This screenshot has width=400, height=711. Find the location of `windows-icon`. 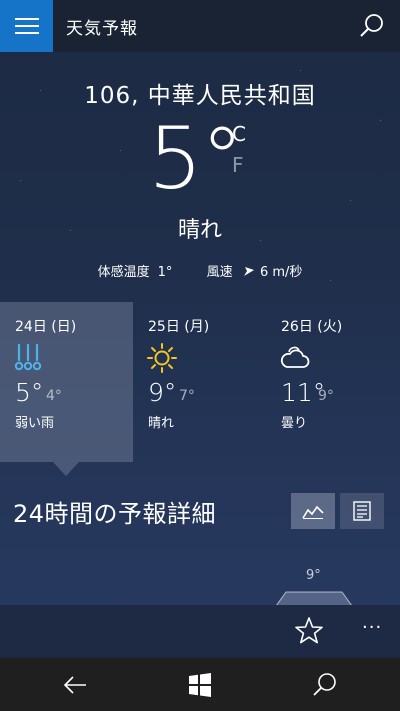

windows-icon is located at coordinates (200, 685).